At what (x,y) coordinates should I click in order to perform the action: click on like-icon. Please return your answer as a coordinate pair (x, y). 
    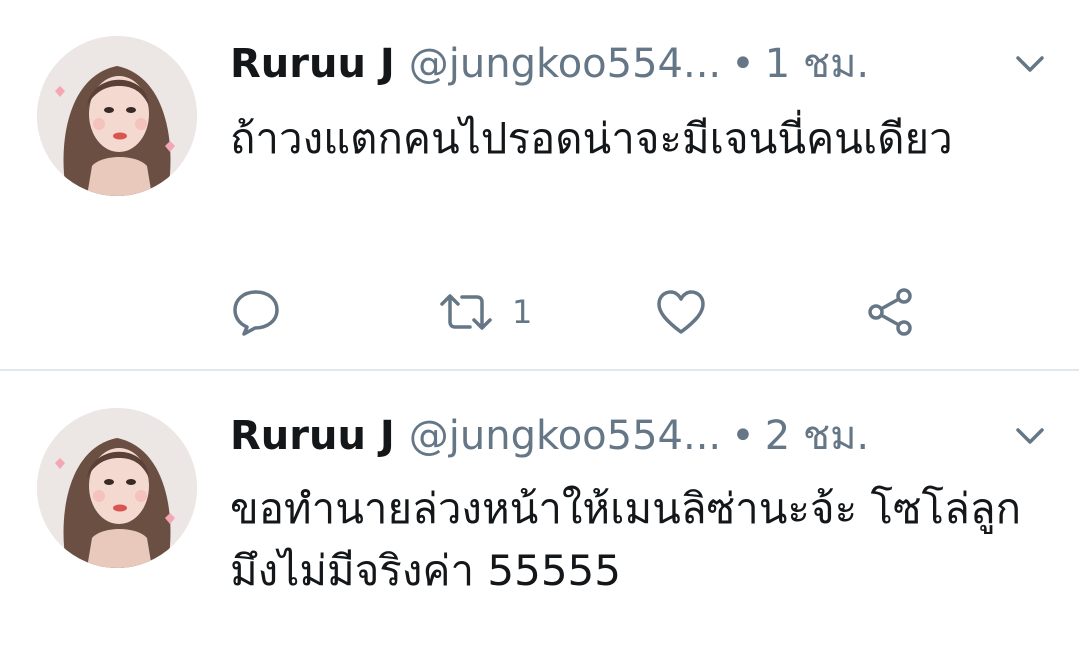
    Looking at the image, I should click on (681, 312).